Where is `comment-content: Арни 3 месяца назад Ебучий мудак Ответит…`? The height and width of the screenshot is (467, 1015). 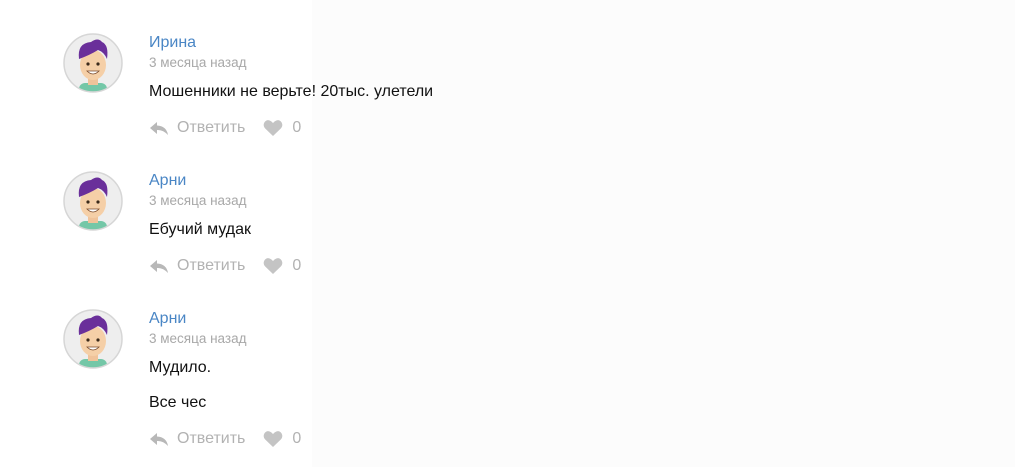 comment-content: Арни 3 месяца назад Ебучий мудак Ответит… is located at coordinates (449, 223).